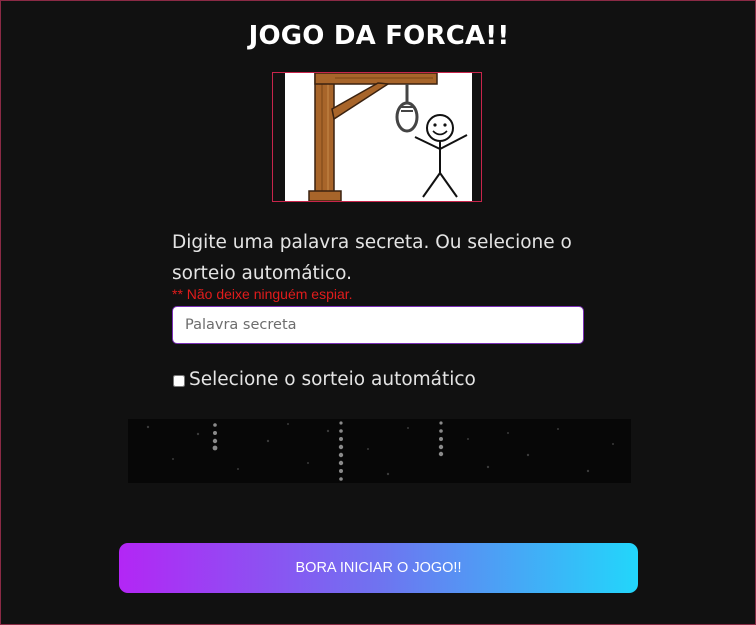  Describe the element at coordinates (179, 380) in the screenshot. I see `auto-draw-checkbox` at that location.